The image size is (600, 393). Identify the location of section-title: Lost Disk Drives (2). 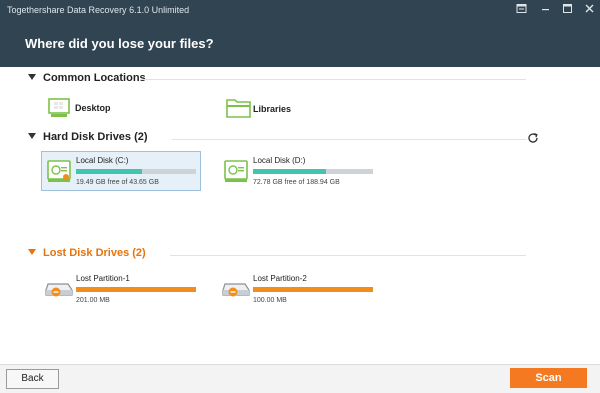
(94, 253).